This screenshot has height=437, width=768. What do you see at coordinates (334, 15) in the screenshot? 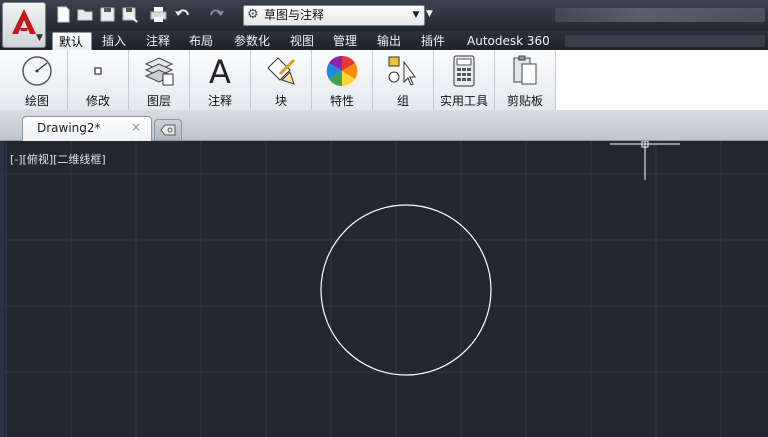
I see `workspace-dropdown: ⚙ 草图与注释 ▼` at bounding box center [334, 15].